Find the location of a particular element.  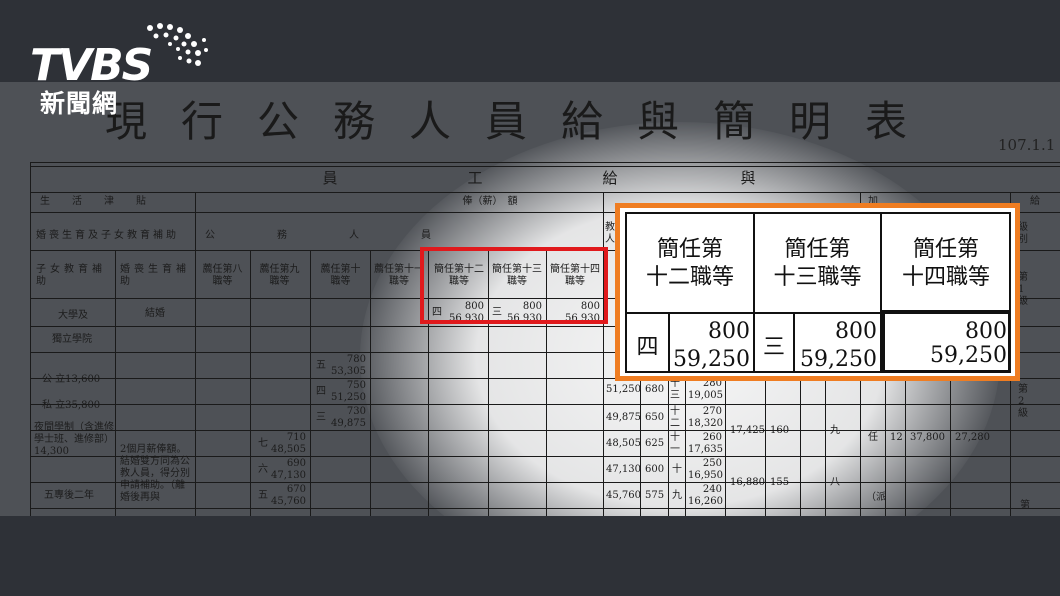

extra3-a: 12 is located at coordinates (896, 437).